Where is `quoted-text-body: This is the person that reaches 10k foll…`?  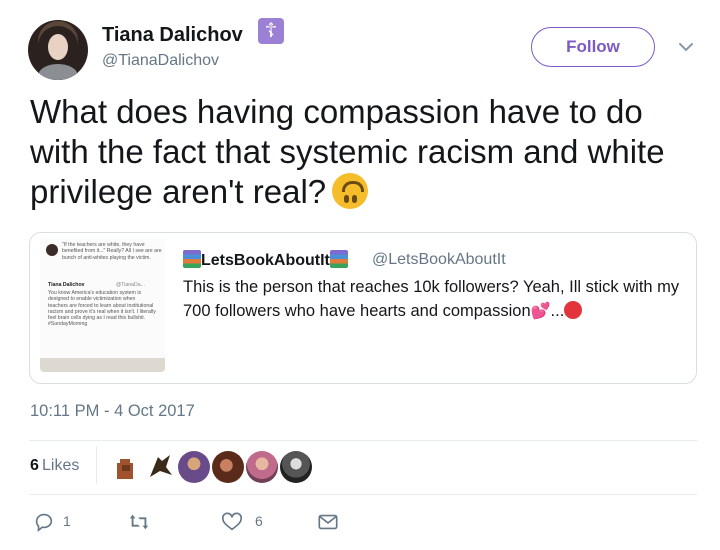
quoted-text-body: This is the person that reaches 10k foll… is located at coordinates (431, 299).